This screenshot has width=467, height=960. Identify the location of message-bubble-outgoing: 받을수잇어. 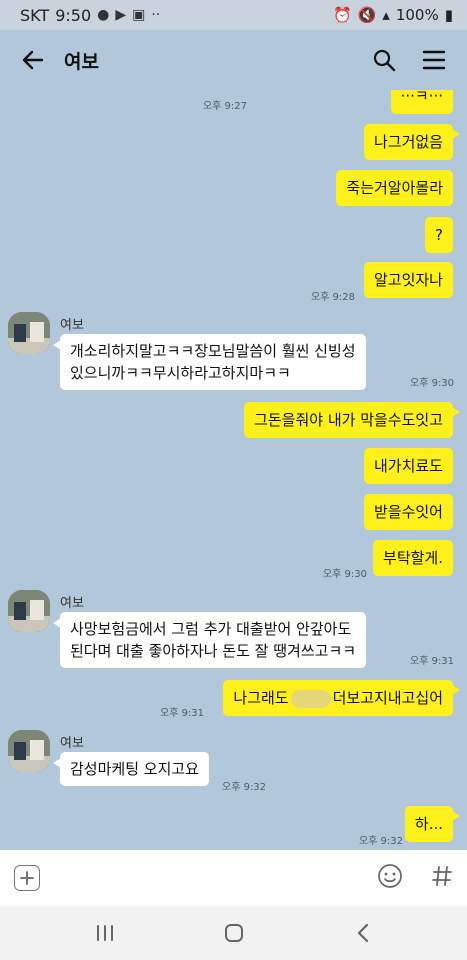
(408, 512).